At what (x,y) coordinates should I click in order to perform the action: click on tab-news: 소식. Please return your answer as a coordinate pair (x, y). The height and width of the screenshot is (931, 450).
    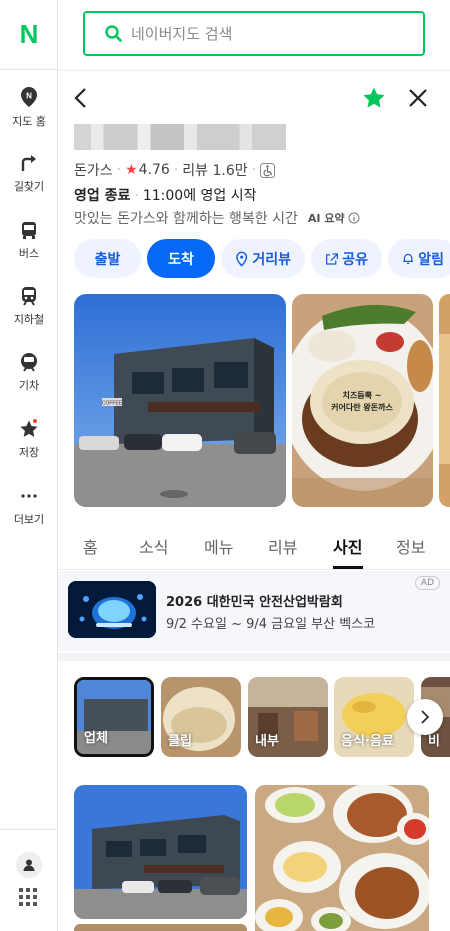
    Looking at the image, I should click on (153, 546).